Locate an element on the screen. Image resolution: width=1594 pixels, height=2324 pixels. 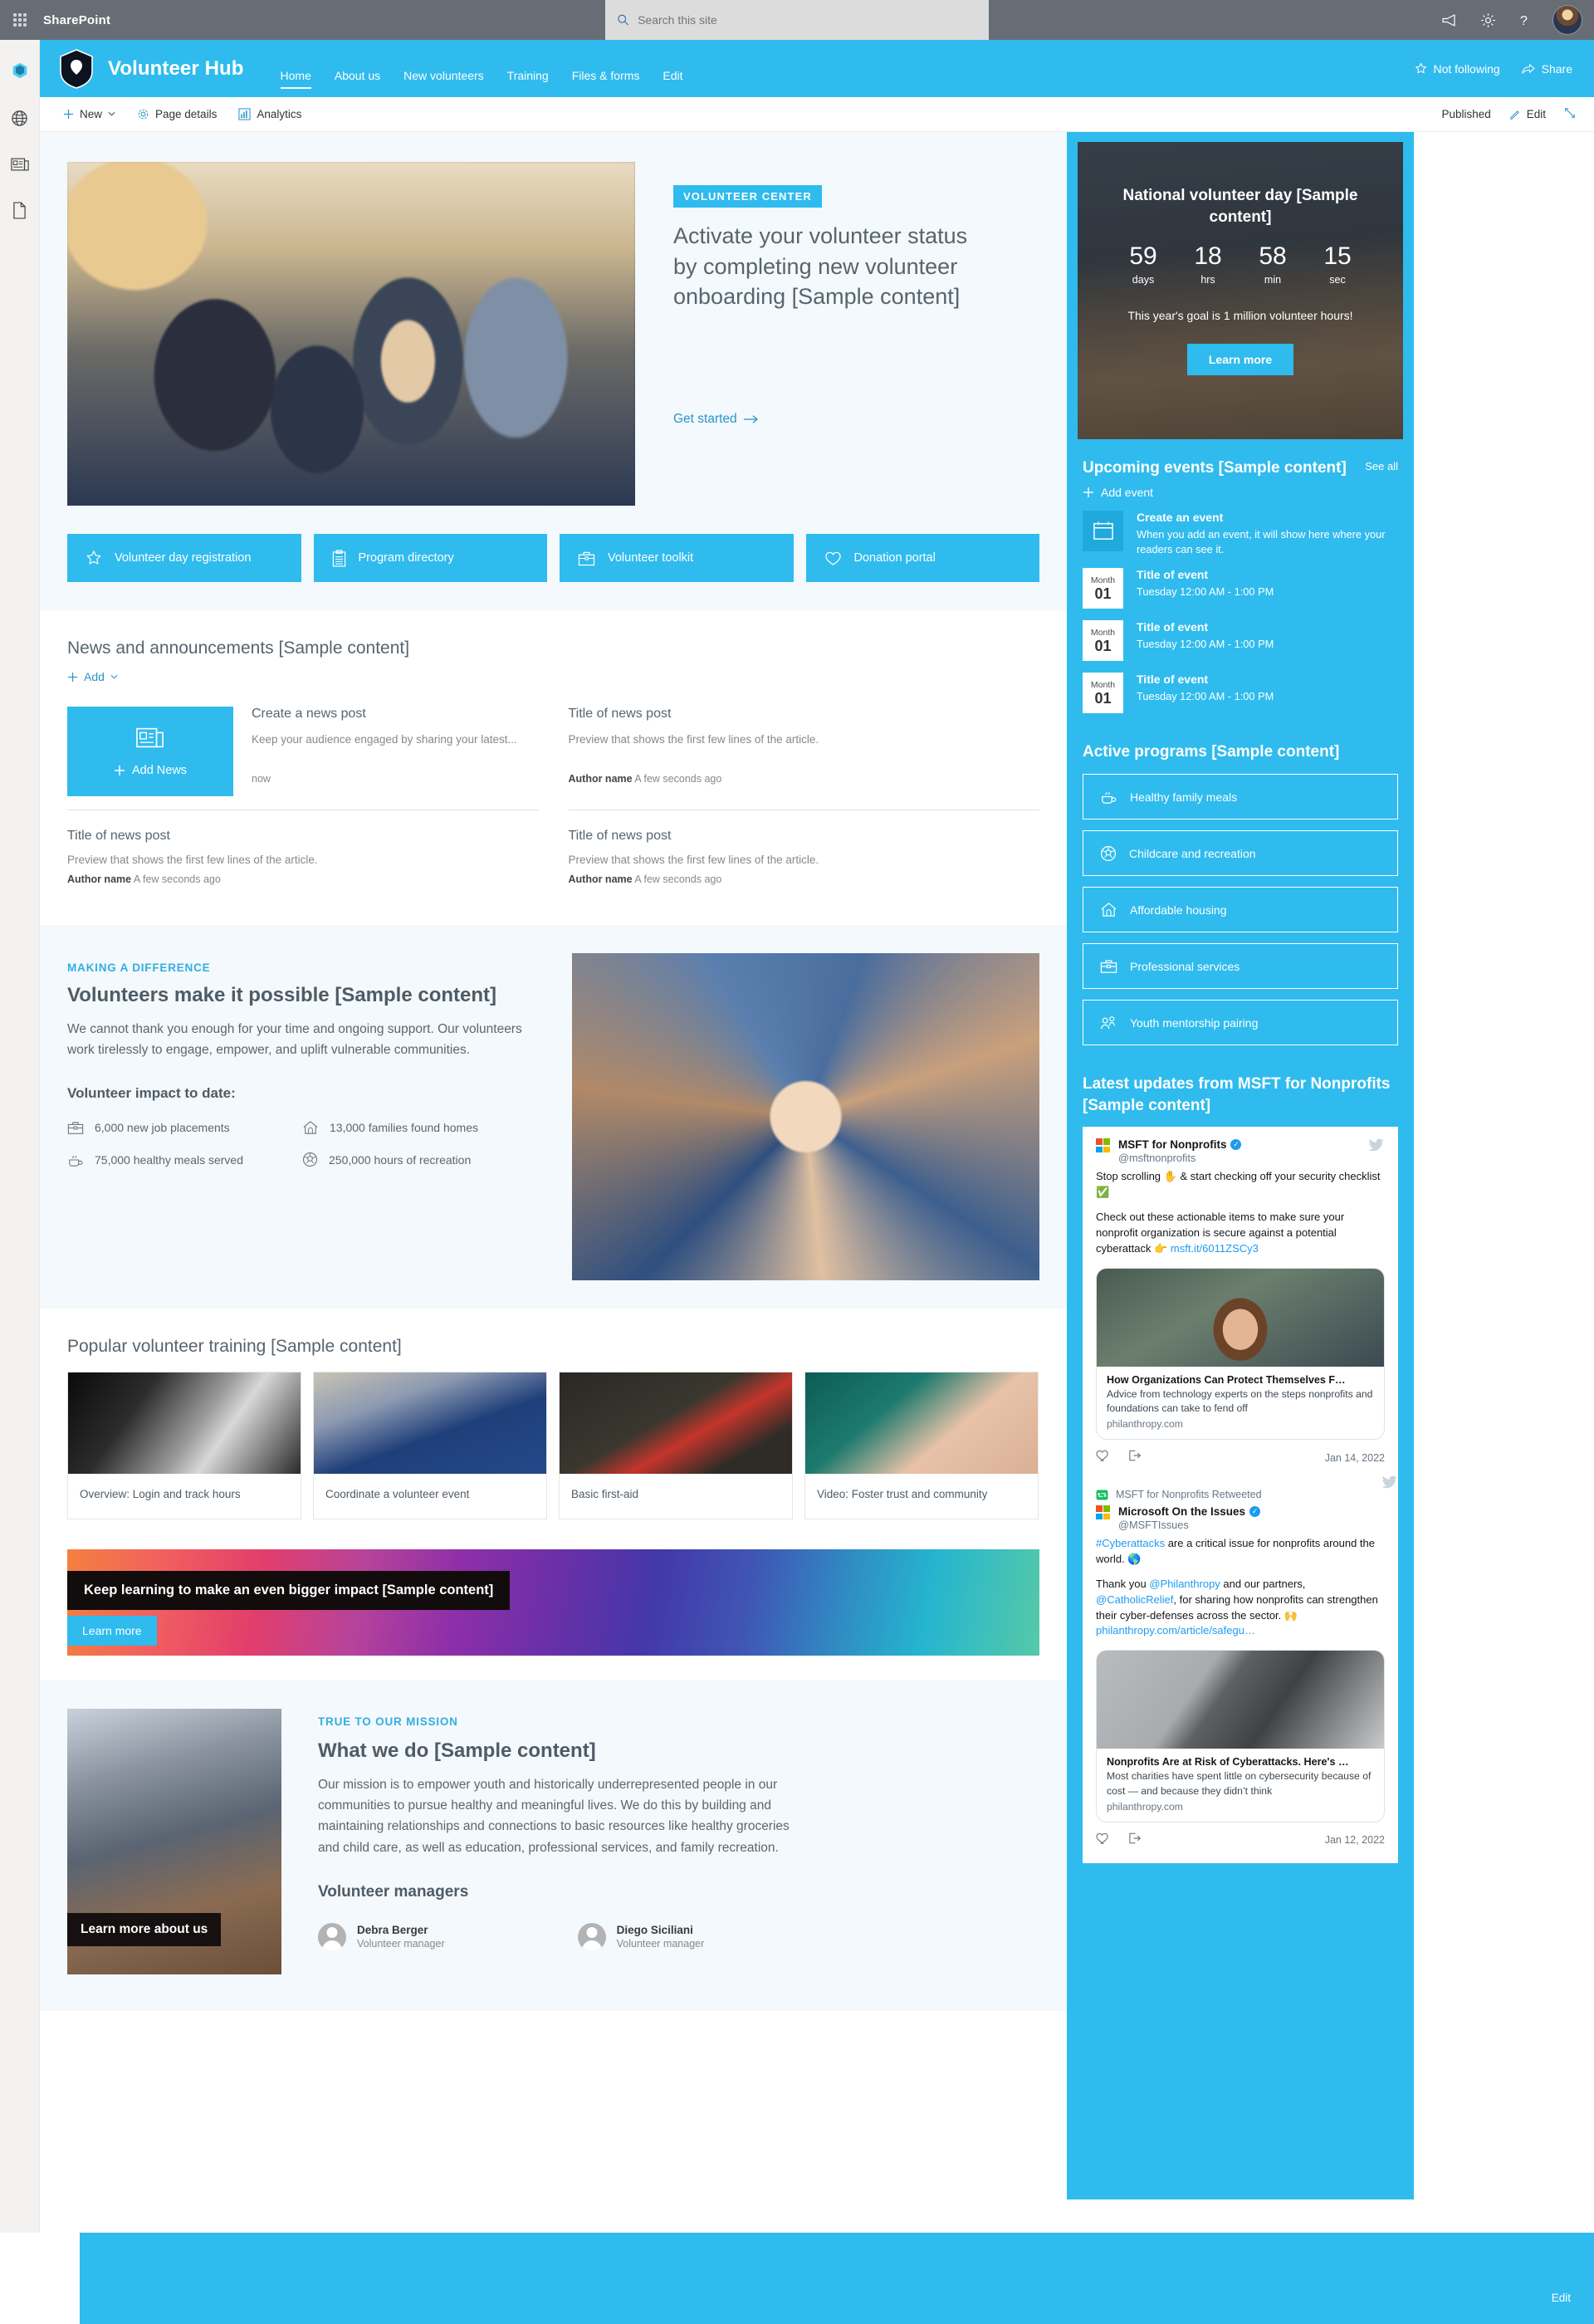
person-card: Debra Berger Volunteer manager is located at coordinates (381, 1936).